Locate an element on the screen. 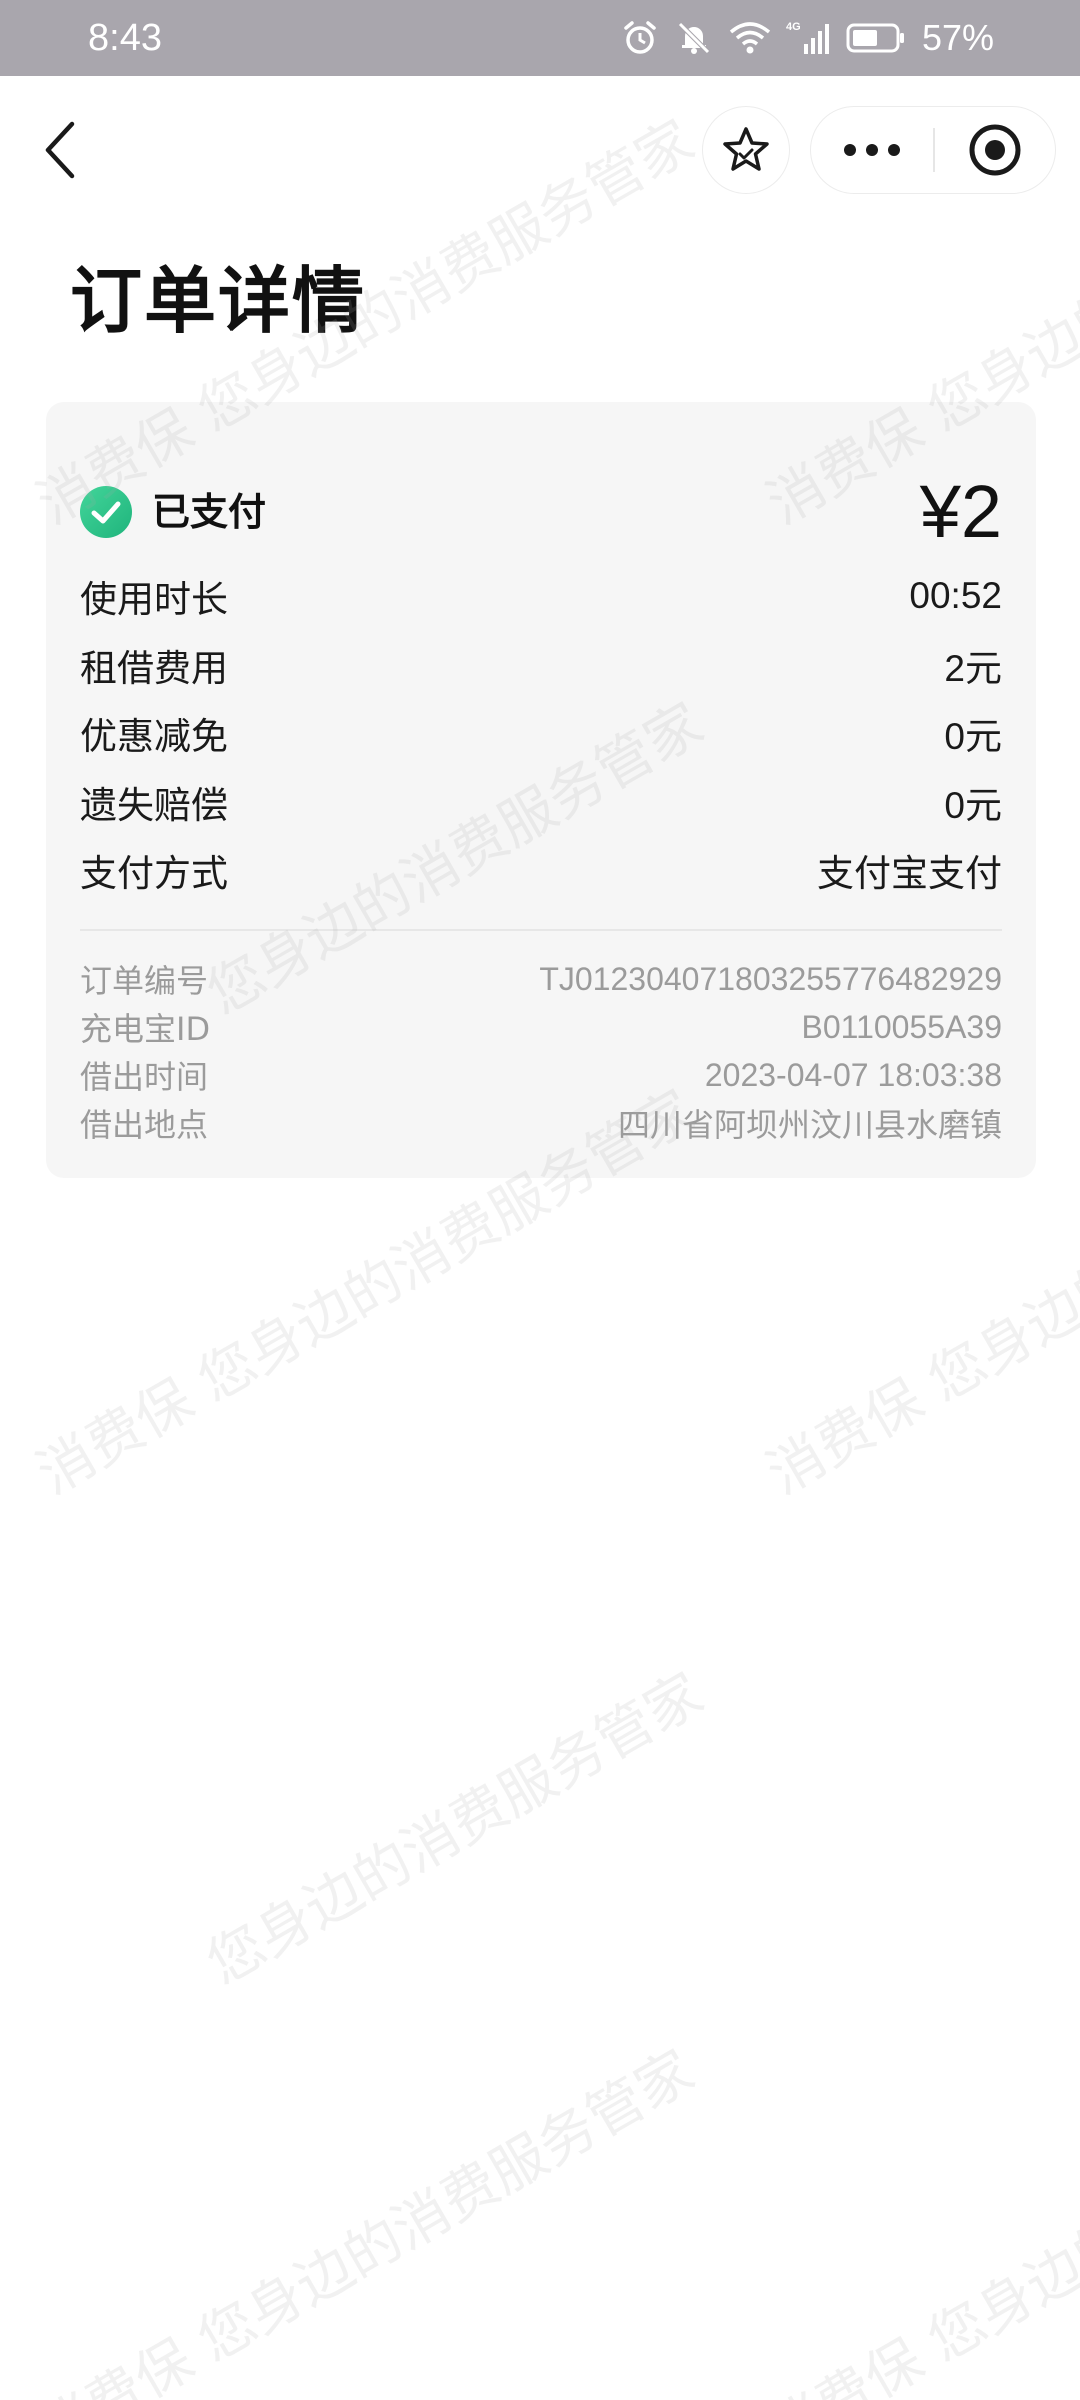 The height and width of the screenshot is (2400, 1080). favorite-button is located at coordinates (746, 150).